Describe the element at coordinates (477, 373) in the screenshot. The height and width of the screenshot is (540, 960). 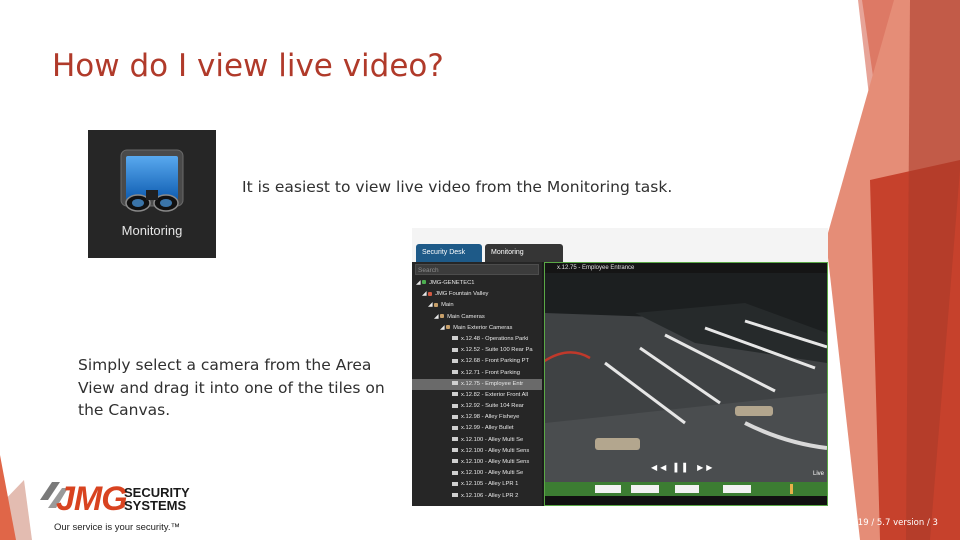
I see `camera-item: x.12.71 - Front Parking` at that location.